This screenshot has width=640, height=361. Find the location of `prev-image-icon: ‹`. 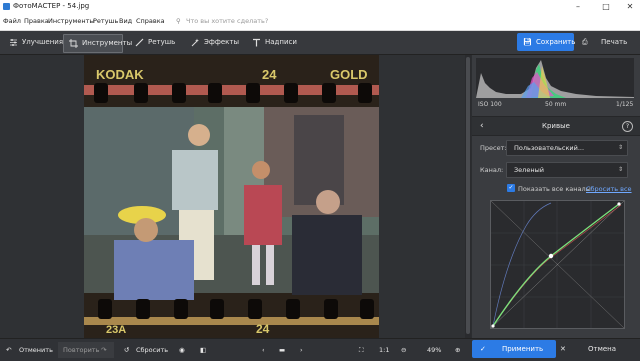

prev-image-icon: ‹ is located at coordinates (267, 350).